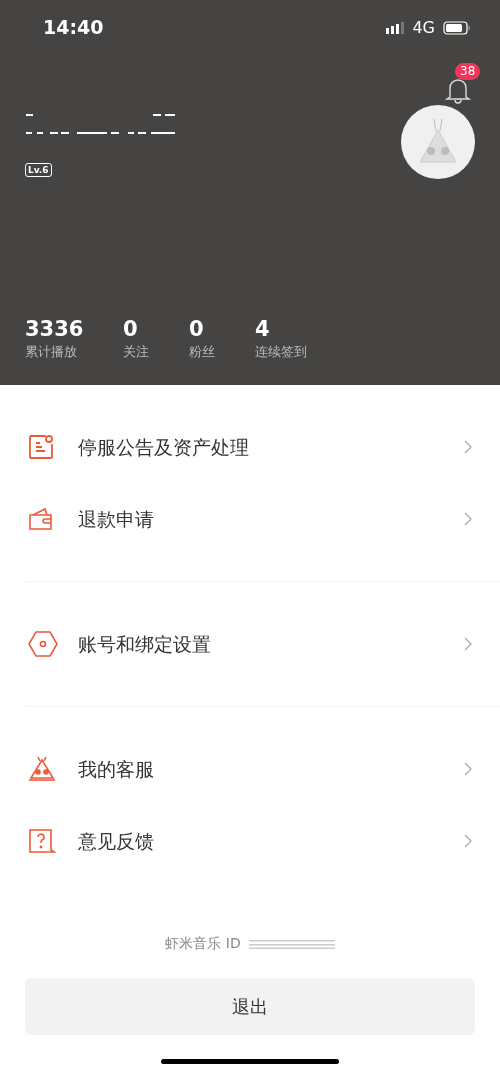 Image resolution: width=500 pixels, height=1079 pixels. I want to click on menu-label: 停服公告及资产处理, so click(163, 447).